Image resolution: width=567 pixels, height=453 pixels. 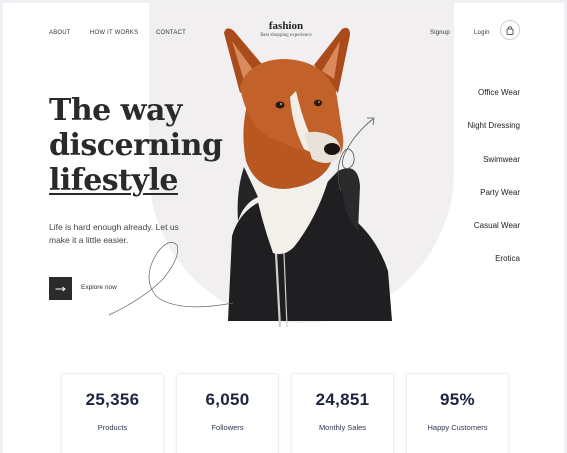 I want to click on explore-now-button, so click(x=60, y=288).